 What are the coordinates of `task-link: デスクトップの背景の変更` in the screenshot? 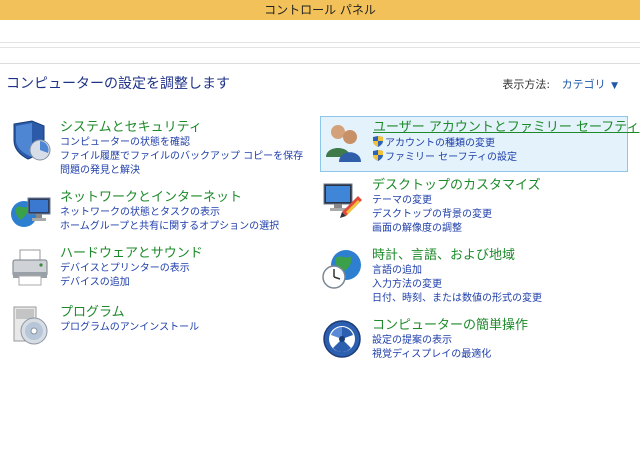 It's located at (456, 215).